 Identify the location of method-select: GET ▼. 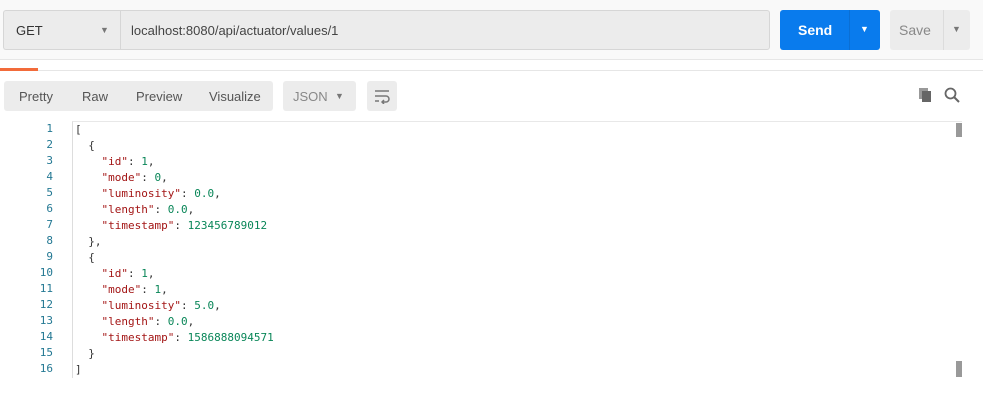
(61, 30).